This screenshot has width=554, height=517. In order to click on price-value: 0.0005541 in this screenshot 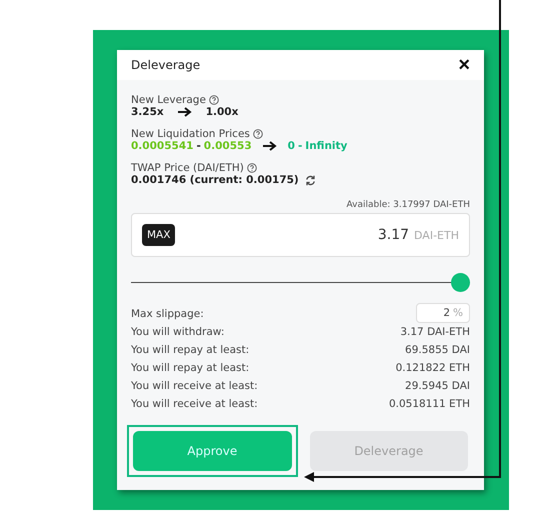, I will do `click(162, 146)`.